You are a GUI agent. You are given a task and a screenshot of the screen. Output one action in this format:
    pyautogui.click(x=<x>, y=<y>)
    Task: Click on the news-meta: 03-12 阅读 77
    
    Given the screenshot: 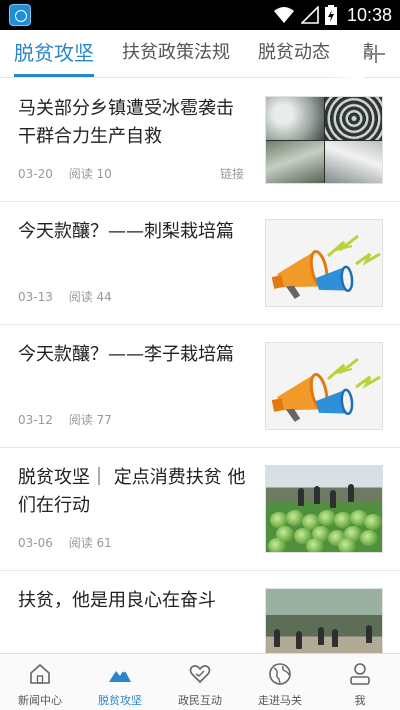 What is the action you would take?
    pyautogui.click(x=71, y=419)
    